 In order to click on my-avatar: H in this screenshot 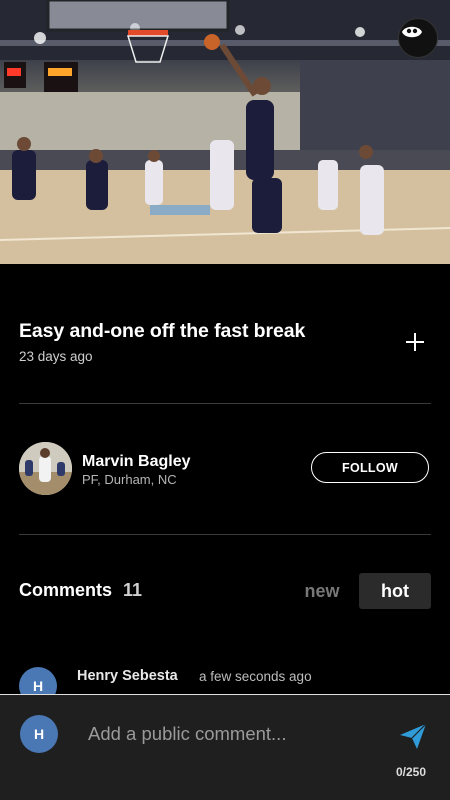, I will do `click(39, 734)`.